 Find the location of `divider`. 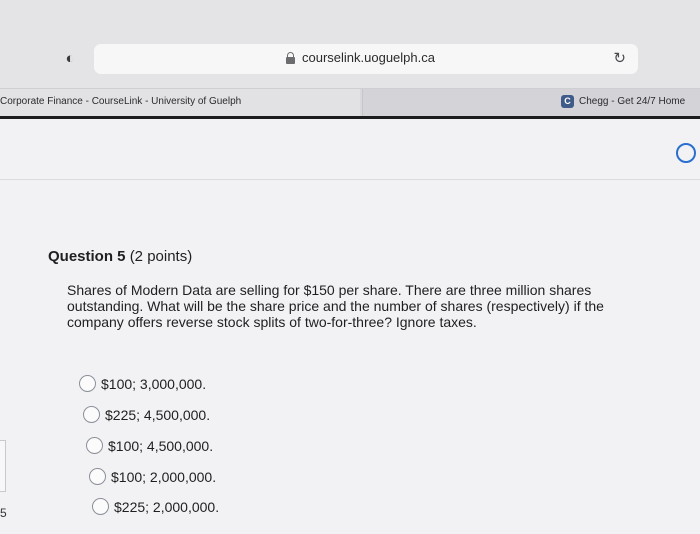

divider is located at coordinates (350, 179).